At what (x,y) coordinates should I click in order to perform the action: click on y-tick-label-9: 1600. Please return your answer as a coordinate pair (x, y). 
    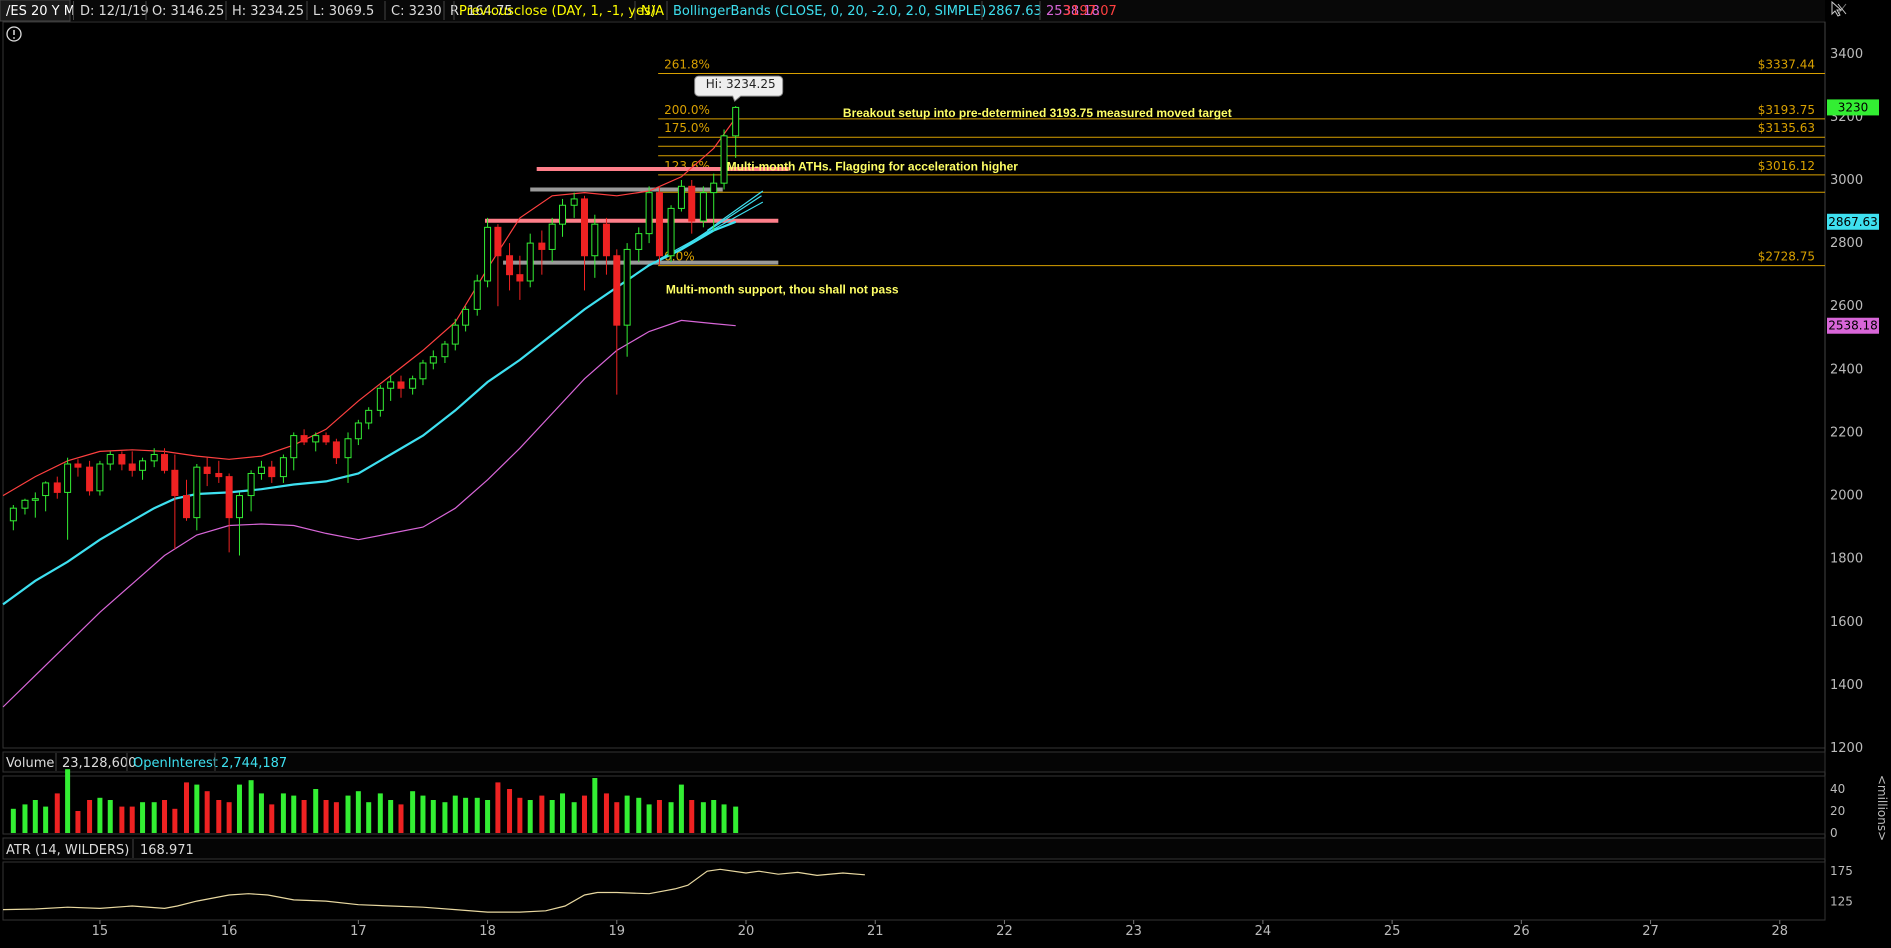
    Looking at the image, I should click on (1846, 622).